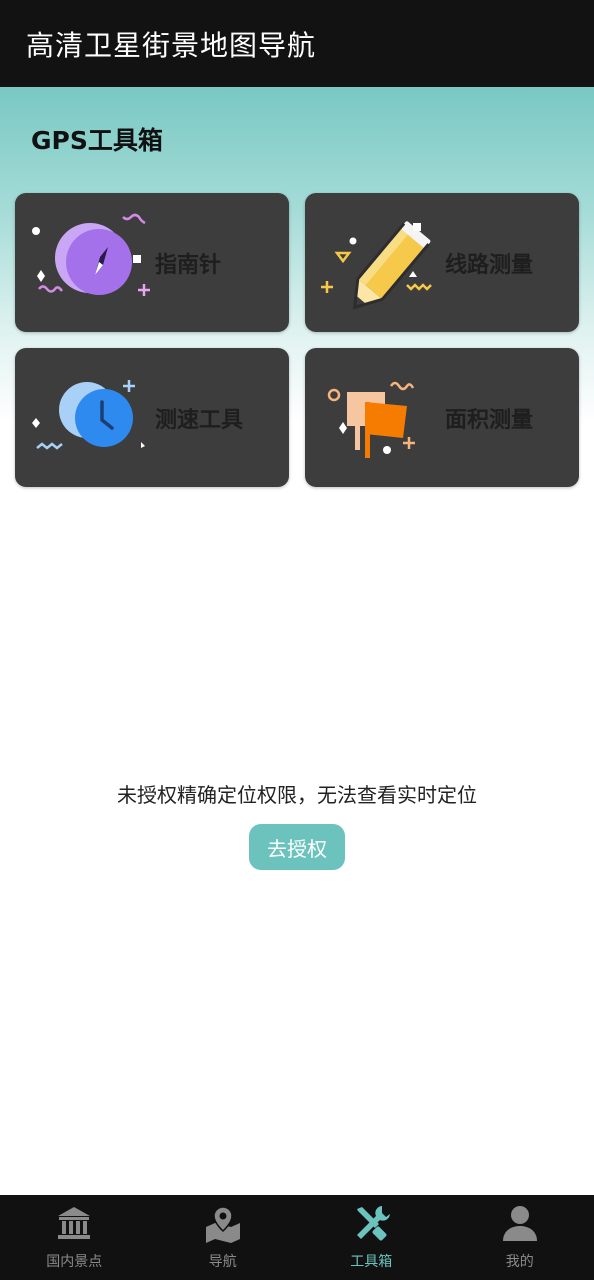 The image size is (594, 1280). I want to click on tool-label: 指南针, so click(188, 265).